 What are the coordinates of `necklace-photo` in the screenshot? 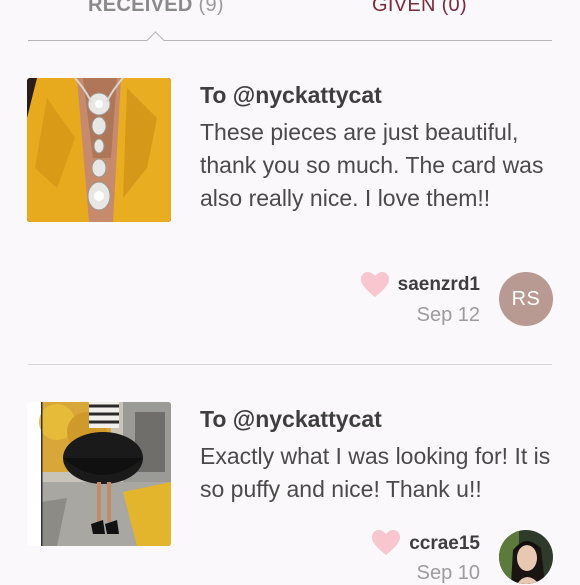 It's located at (99, 150).